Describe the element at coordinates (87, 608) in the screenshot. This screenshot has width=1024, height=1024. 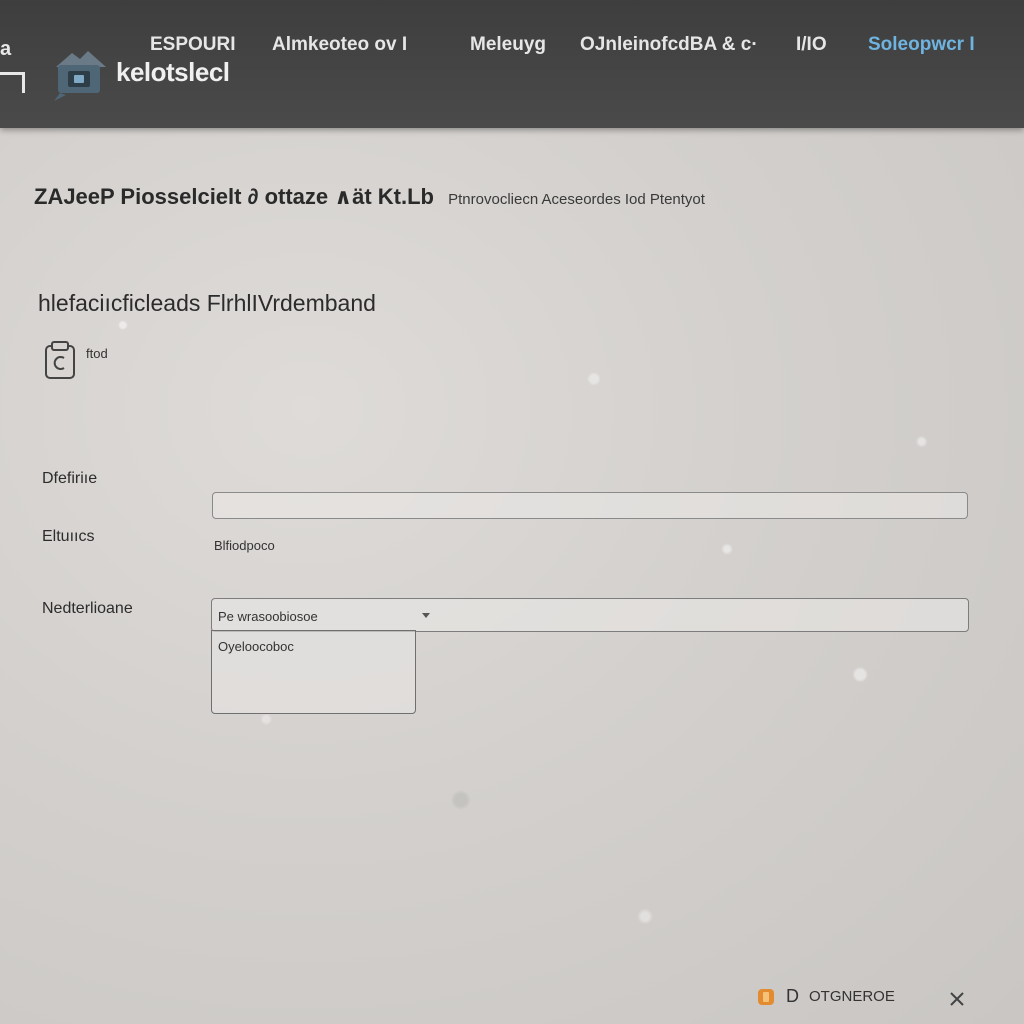
I see `field3-label: Nedterlioane` at that location.